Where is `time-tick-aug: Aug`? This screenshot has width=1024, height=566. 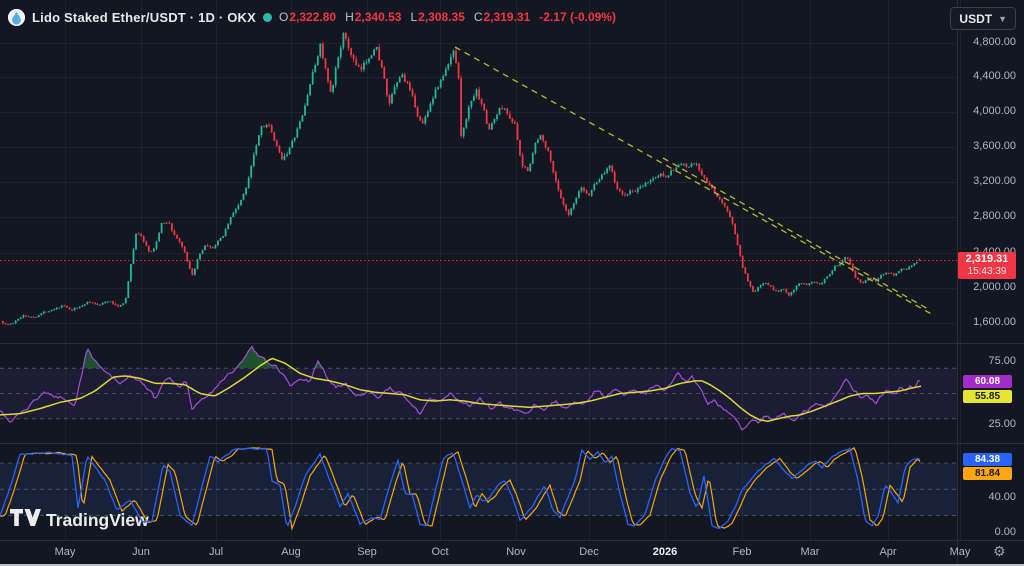 time-tick-aug: Aug is located at coordinates (291, 552).